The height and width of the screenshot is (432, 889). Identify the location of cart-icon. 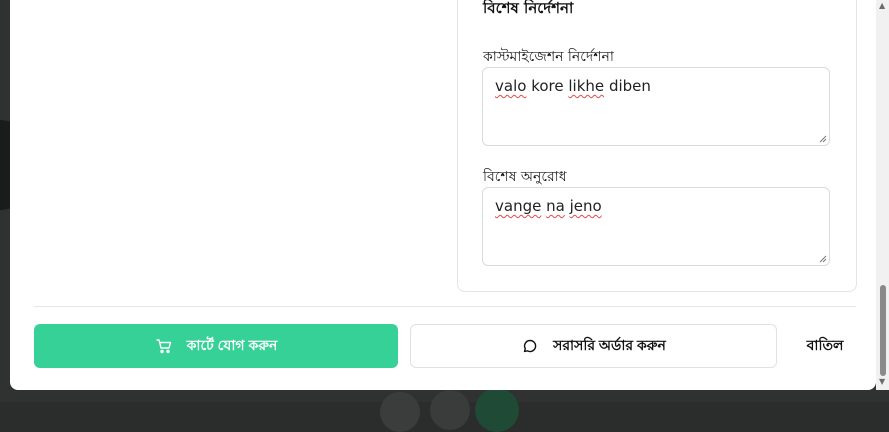
(164, 346).